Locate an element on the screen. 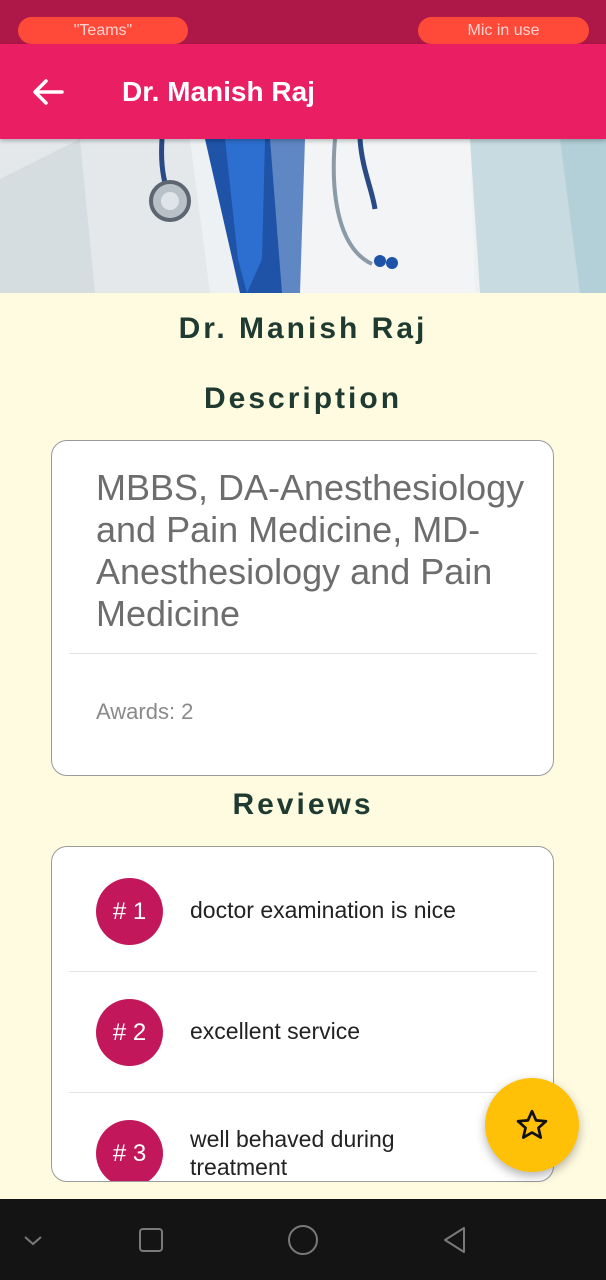  list-item: # 2 excellent service is located at coordinates (302, 1028).